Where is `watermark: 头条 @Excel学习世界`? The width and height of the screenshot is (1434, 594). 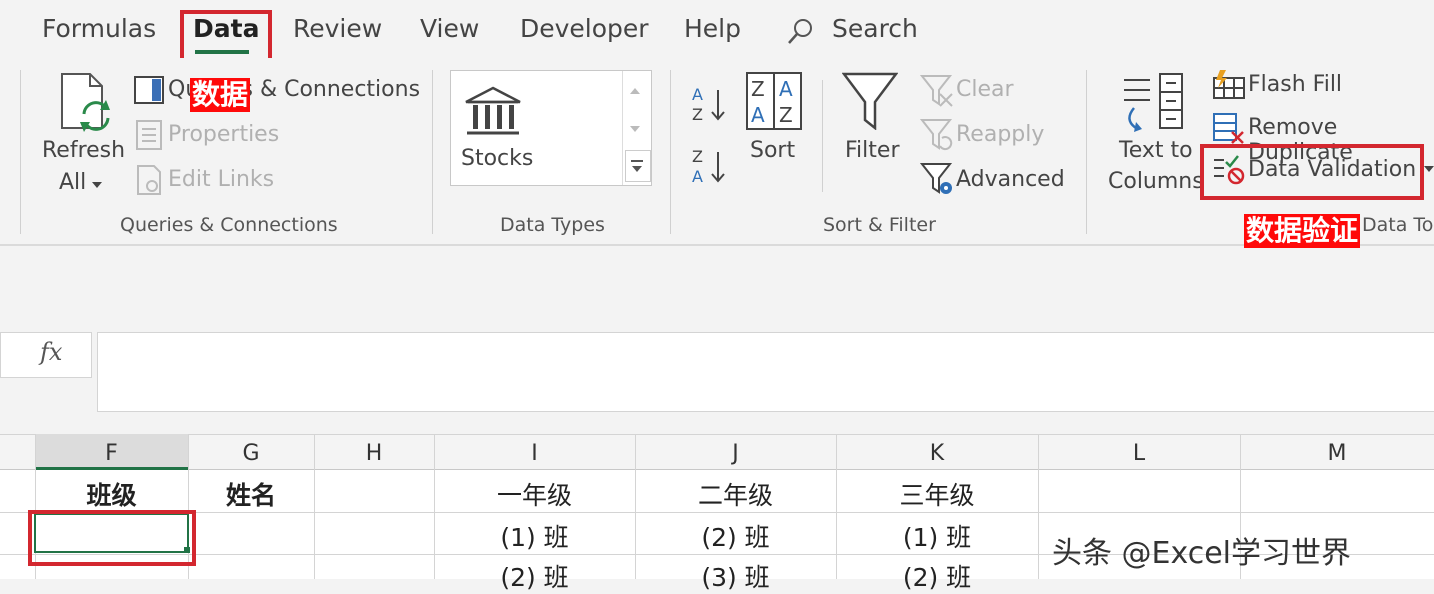
watermark: 头条 @Excel学习世界 is located at coordinates (1202, 553).